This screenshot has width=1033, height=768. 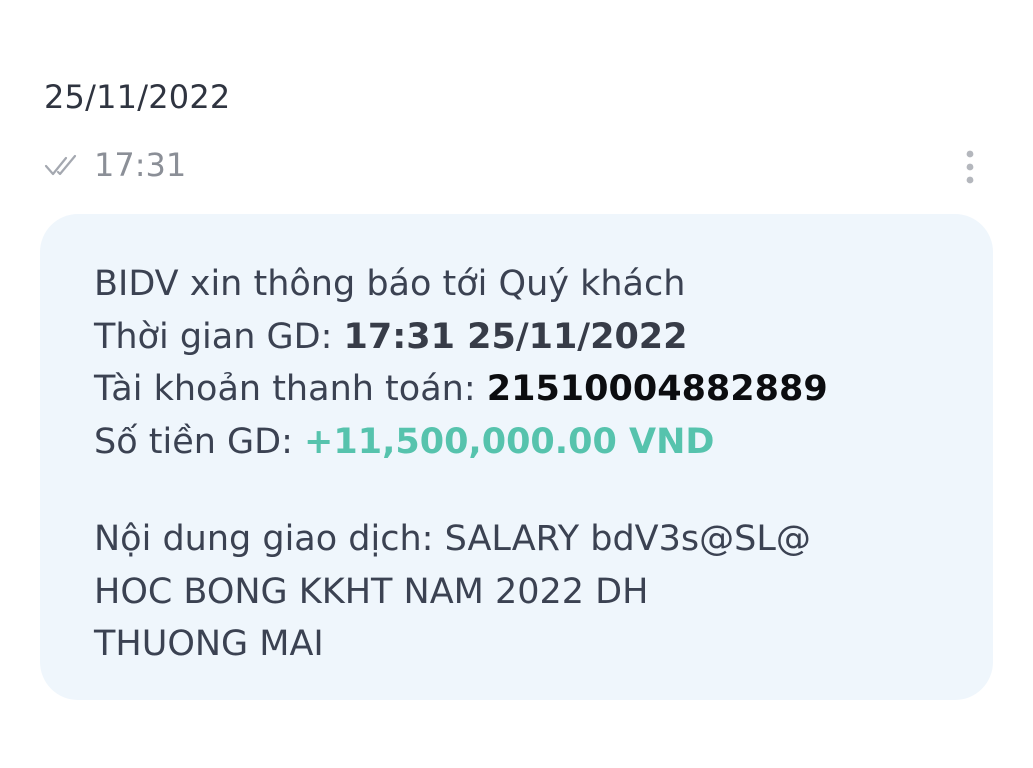 What do you see at coordinates (219, 336) in the screenshot?
I see `transaction-time-label: Thời gian GD:` at bounding box center [219, 336].